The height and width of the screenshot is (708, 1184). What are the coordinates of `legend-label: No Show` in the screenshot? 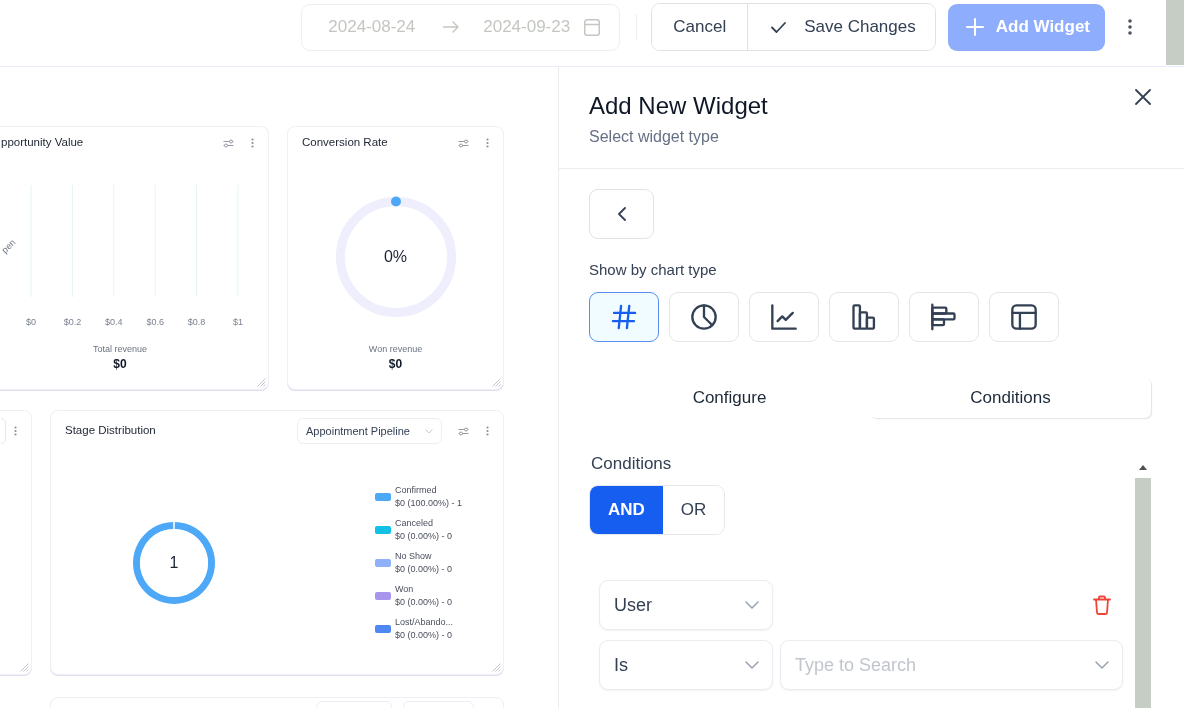 It's located at (414, 556).